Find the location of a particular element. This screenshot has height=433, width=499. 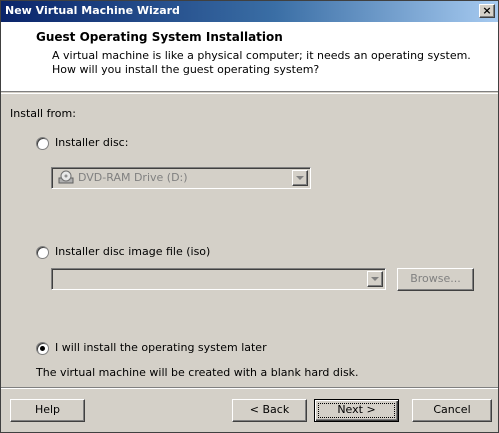

installer-iso-radio is located at coordinates (42, 252).